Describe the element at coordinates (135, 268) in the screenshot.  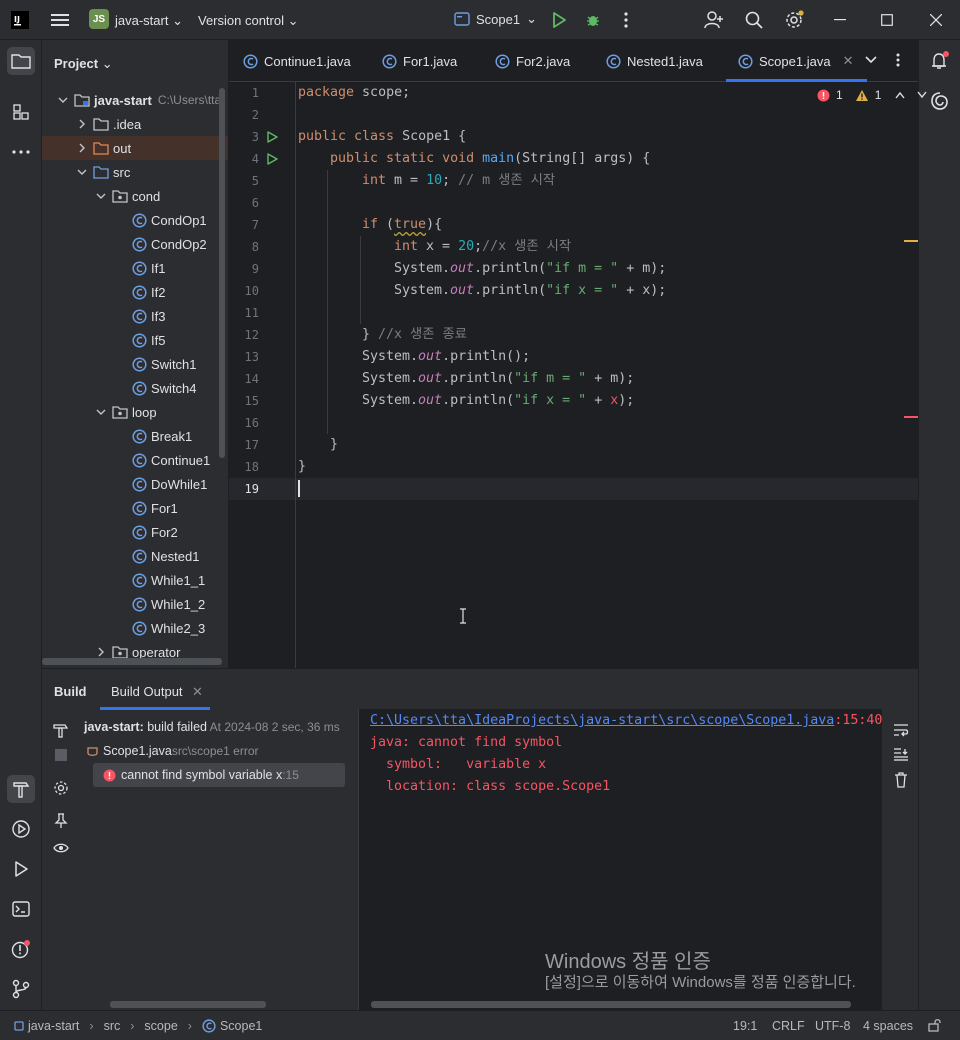
I see `tree-item: If1` at that location.